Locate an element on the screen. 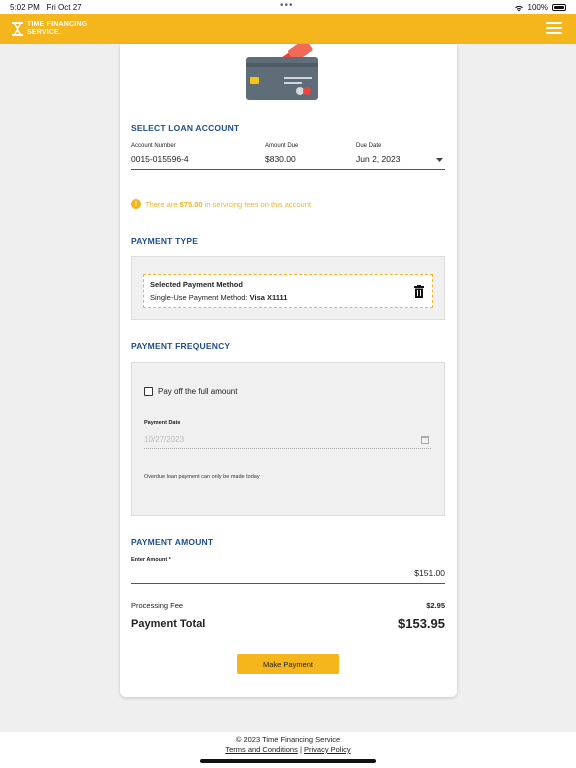 The image size is (576, 768). battery-icon is located at coordinates (559, 7).